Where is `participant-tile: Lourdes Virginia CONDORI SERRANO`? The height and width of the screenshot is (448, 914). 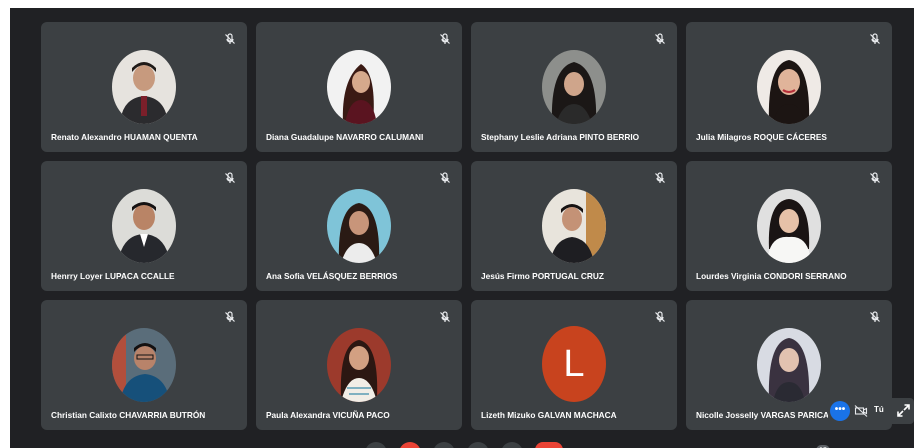 participant-tile: Lourdes Virginia CONDORI SERRANO is located at coordinates (789, 226).